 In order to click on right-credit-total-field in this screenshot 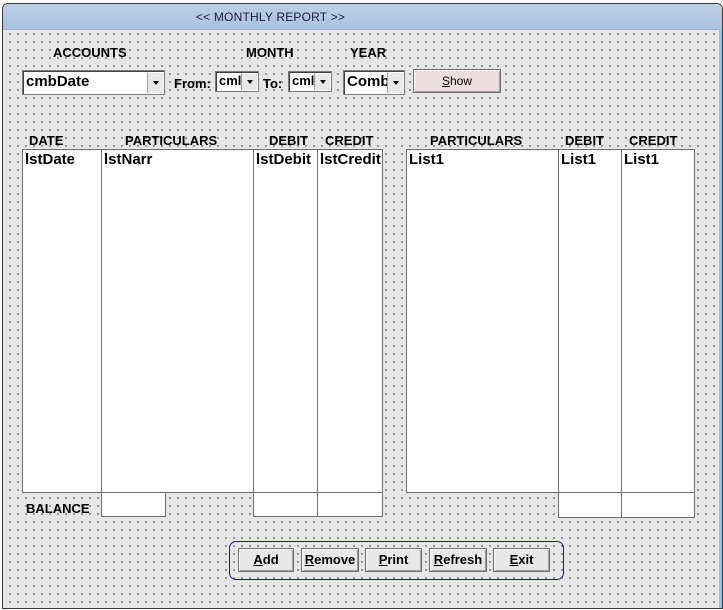, I will do `click(658, 505)`.